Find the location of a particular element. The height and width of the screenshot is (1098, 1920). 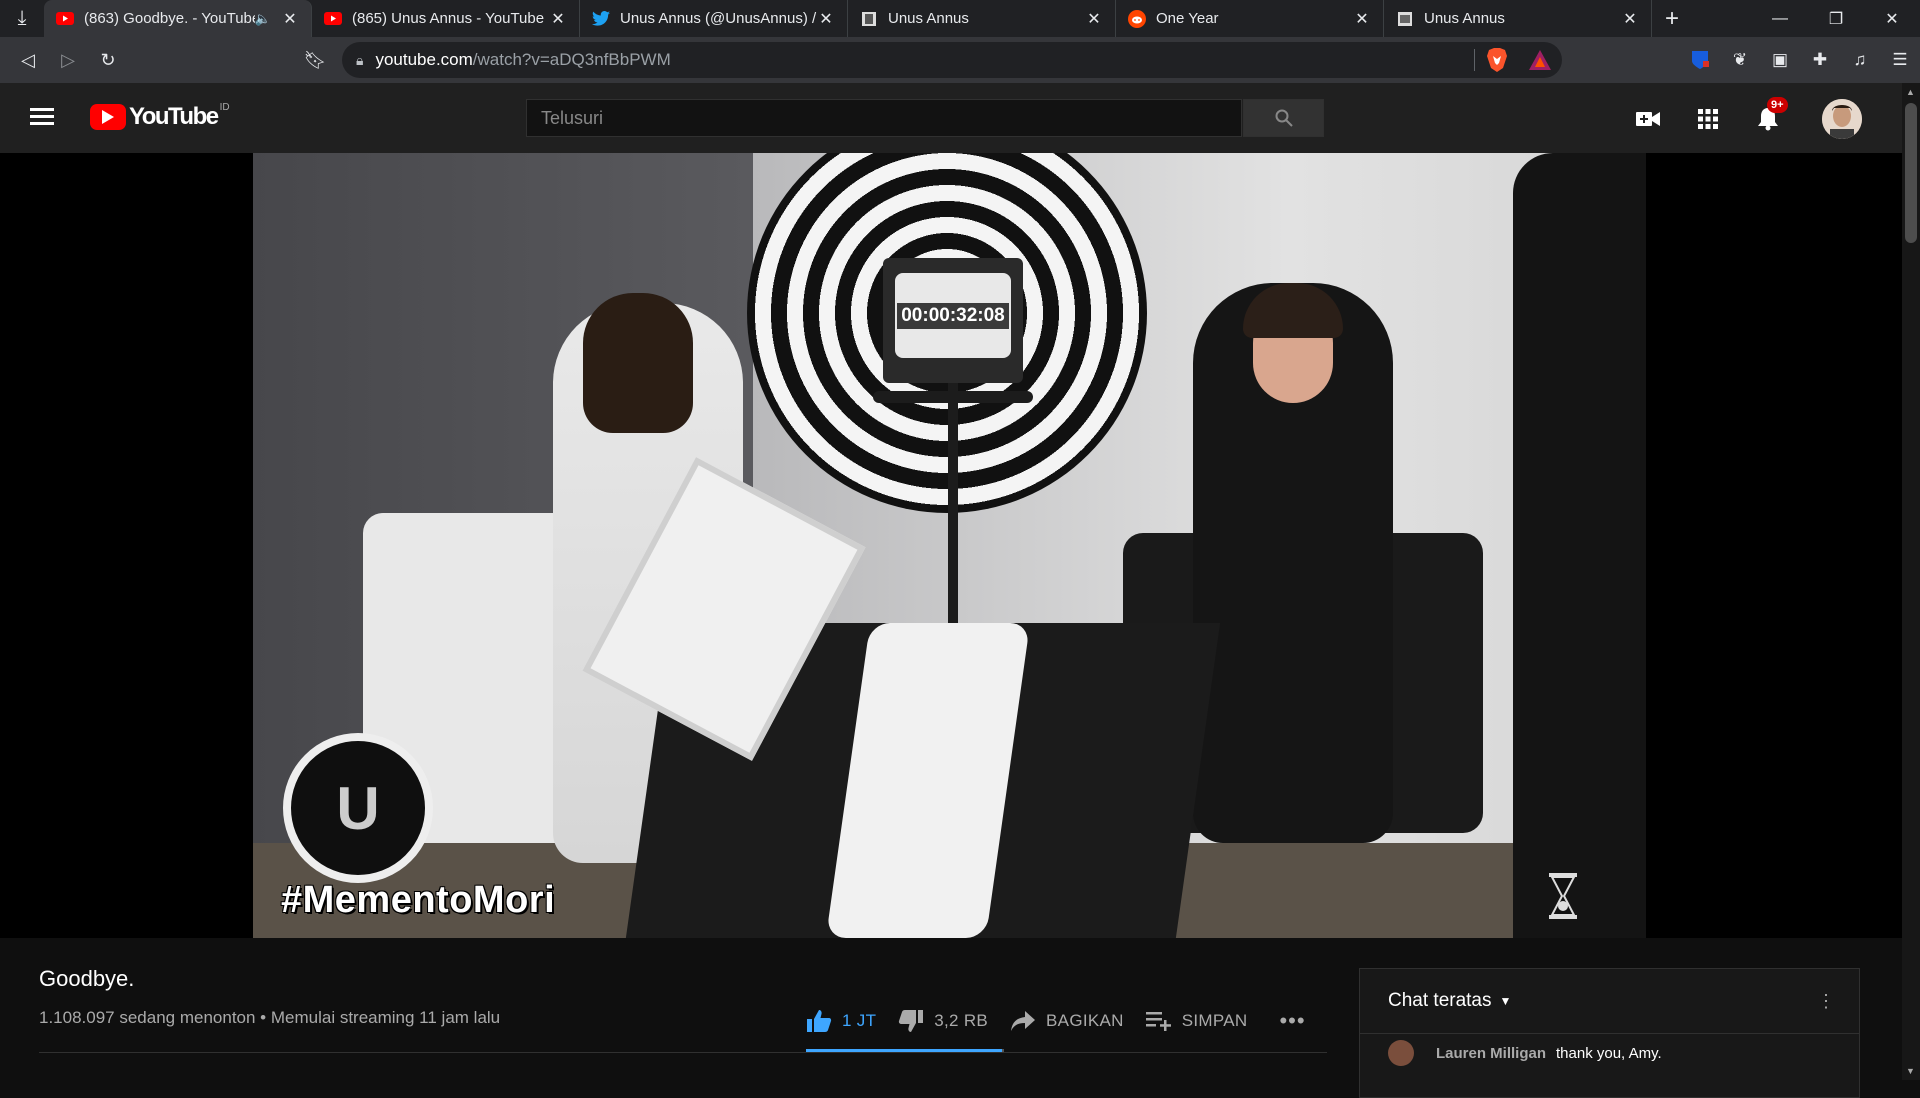

wreath: U is located at coordinates (358, 808).